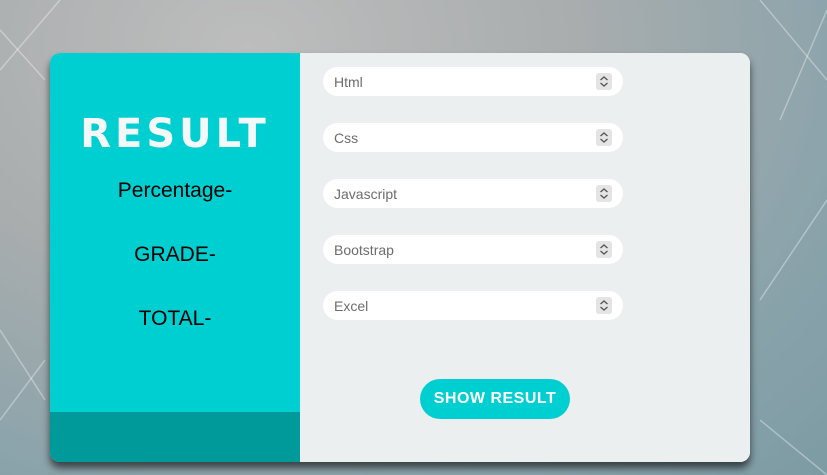 Image resolution: width=827 pixels, height=475 pixels. What do you see at coordinates (175, 318) in the screenshot?
I see `total-label: TOTAL-` at bounding box center [175, 318].